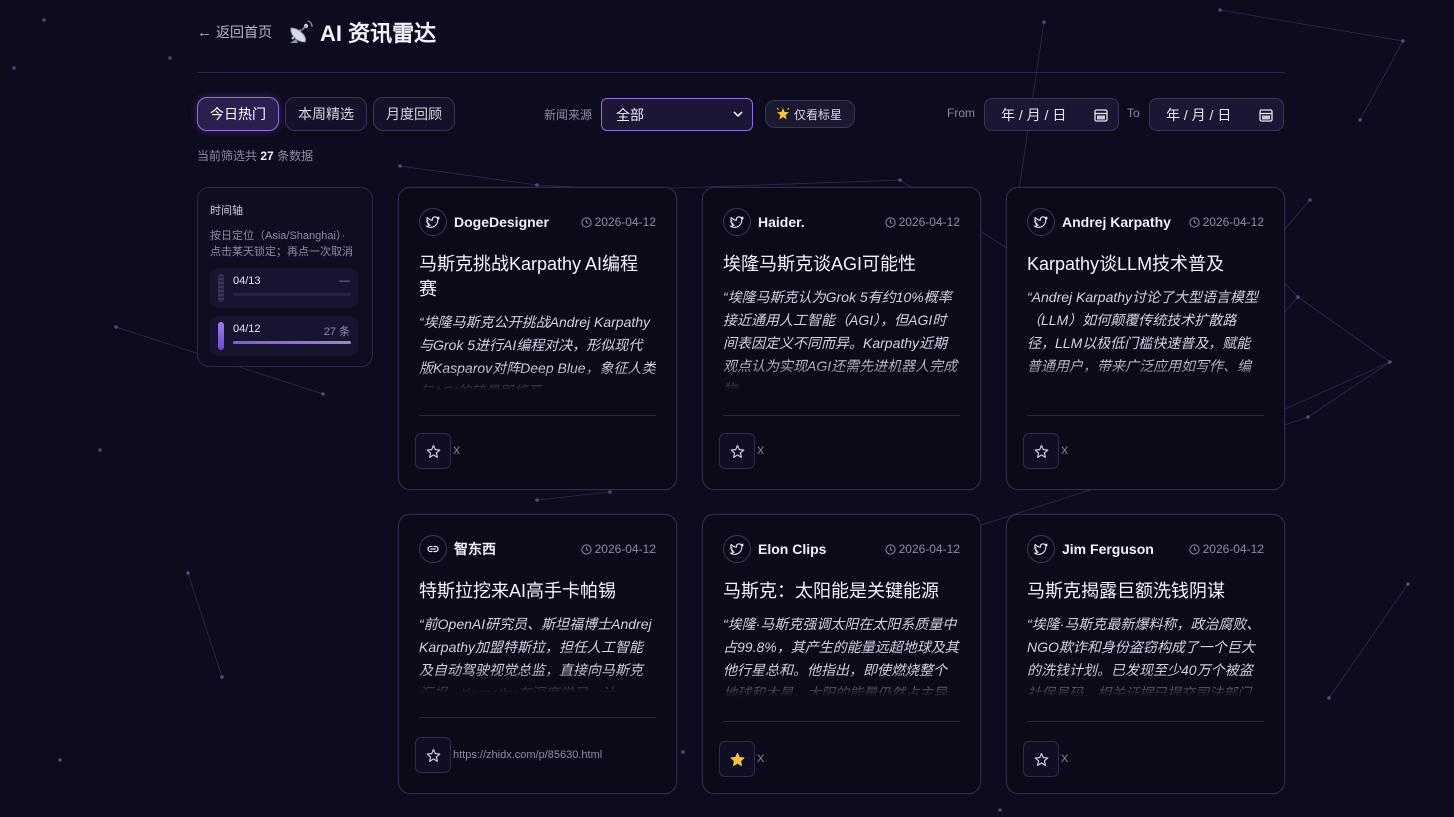 Image resolution: width=1454 pixels, height=817 pixels. Describe the element at coordinates (841, 591) in the screenshot. I see `card-title: 马斯克：太阳能是关键能源` at that location.